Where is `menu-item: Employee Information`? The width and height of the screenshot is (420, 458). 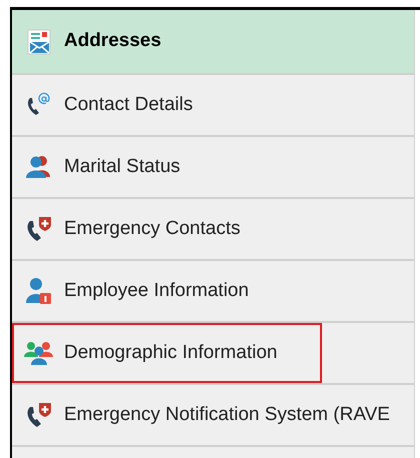 menu-item: Employee Information is located at coordinates (213, 291).